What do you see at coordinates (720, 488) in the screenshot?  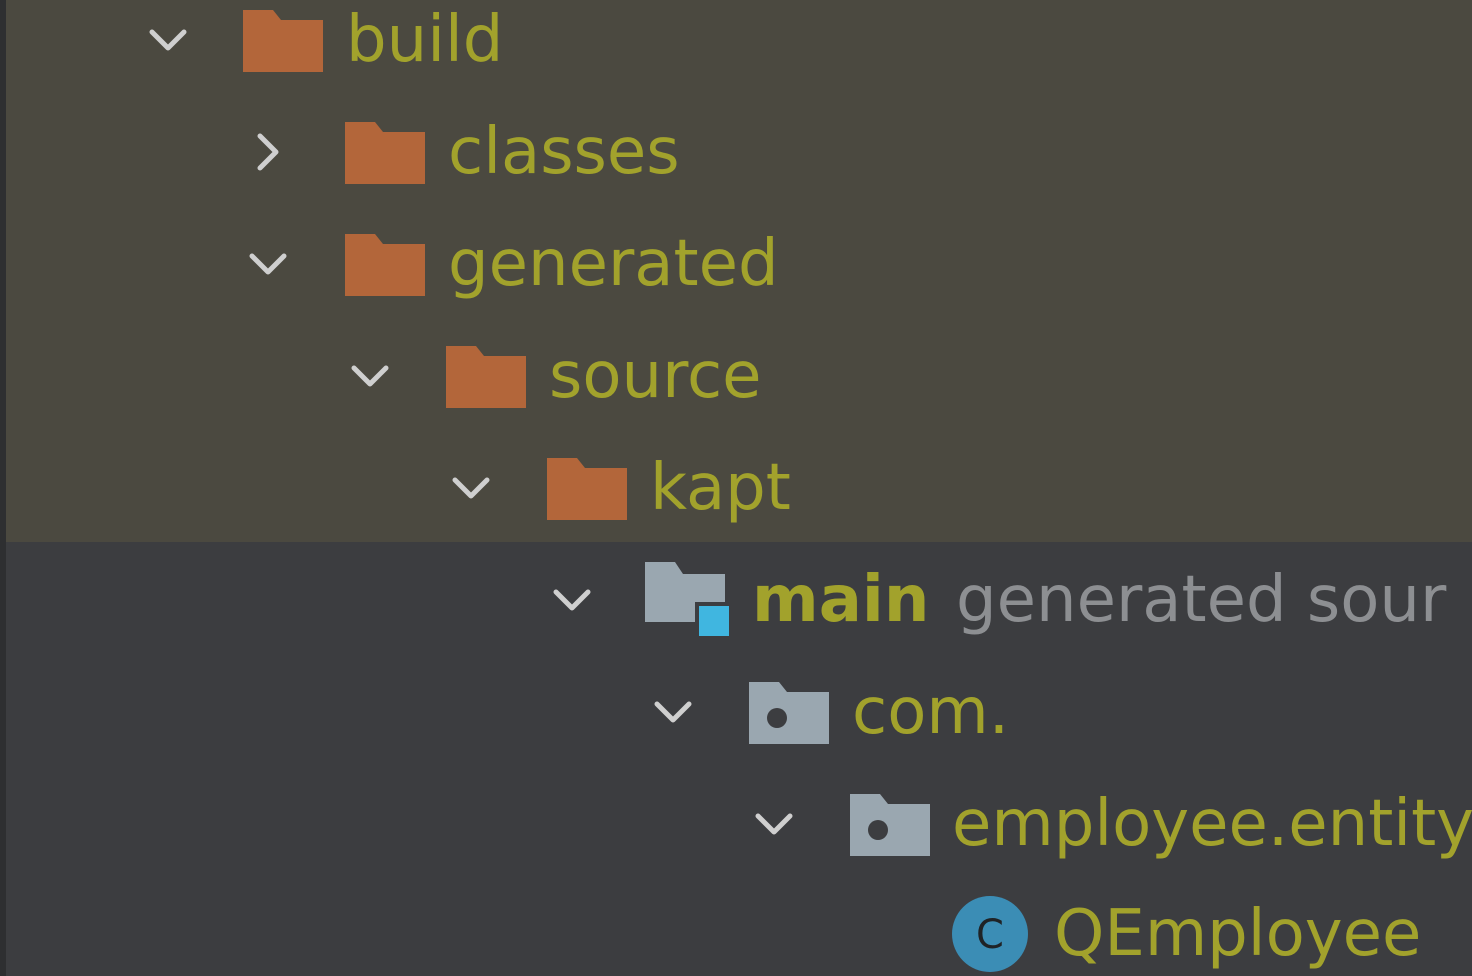 I see `tree-node-label: kapt` at bounding box center [720, 488].